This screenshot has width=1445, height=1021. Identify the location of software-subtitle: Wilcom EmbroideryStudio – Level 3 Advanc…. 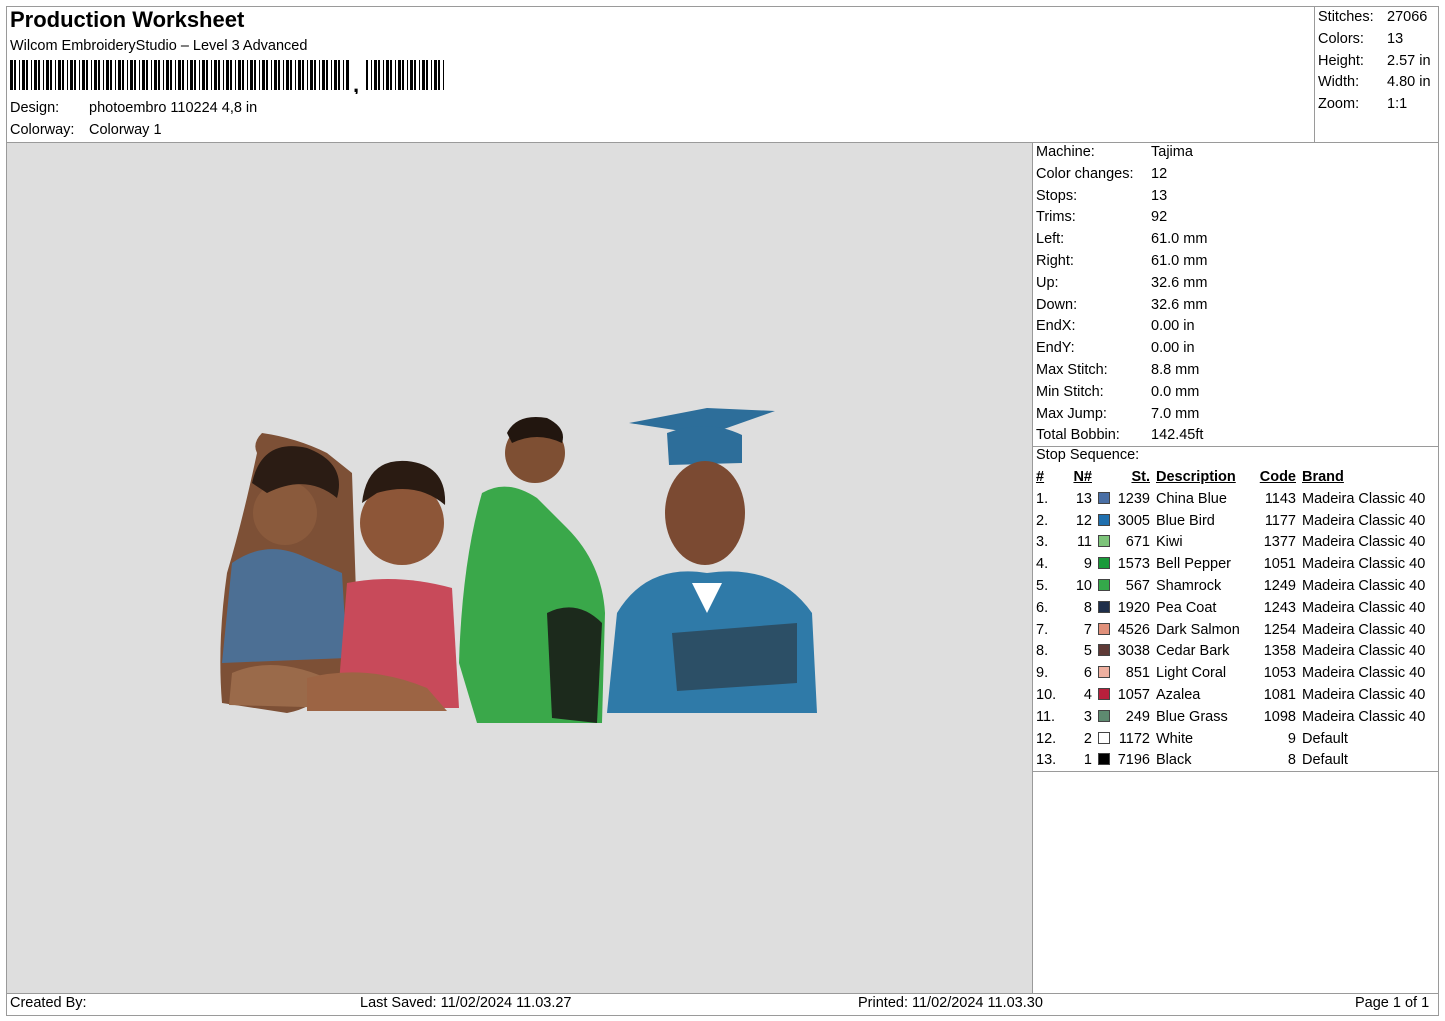
(159, 46).